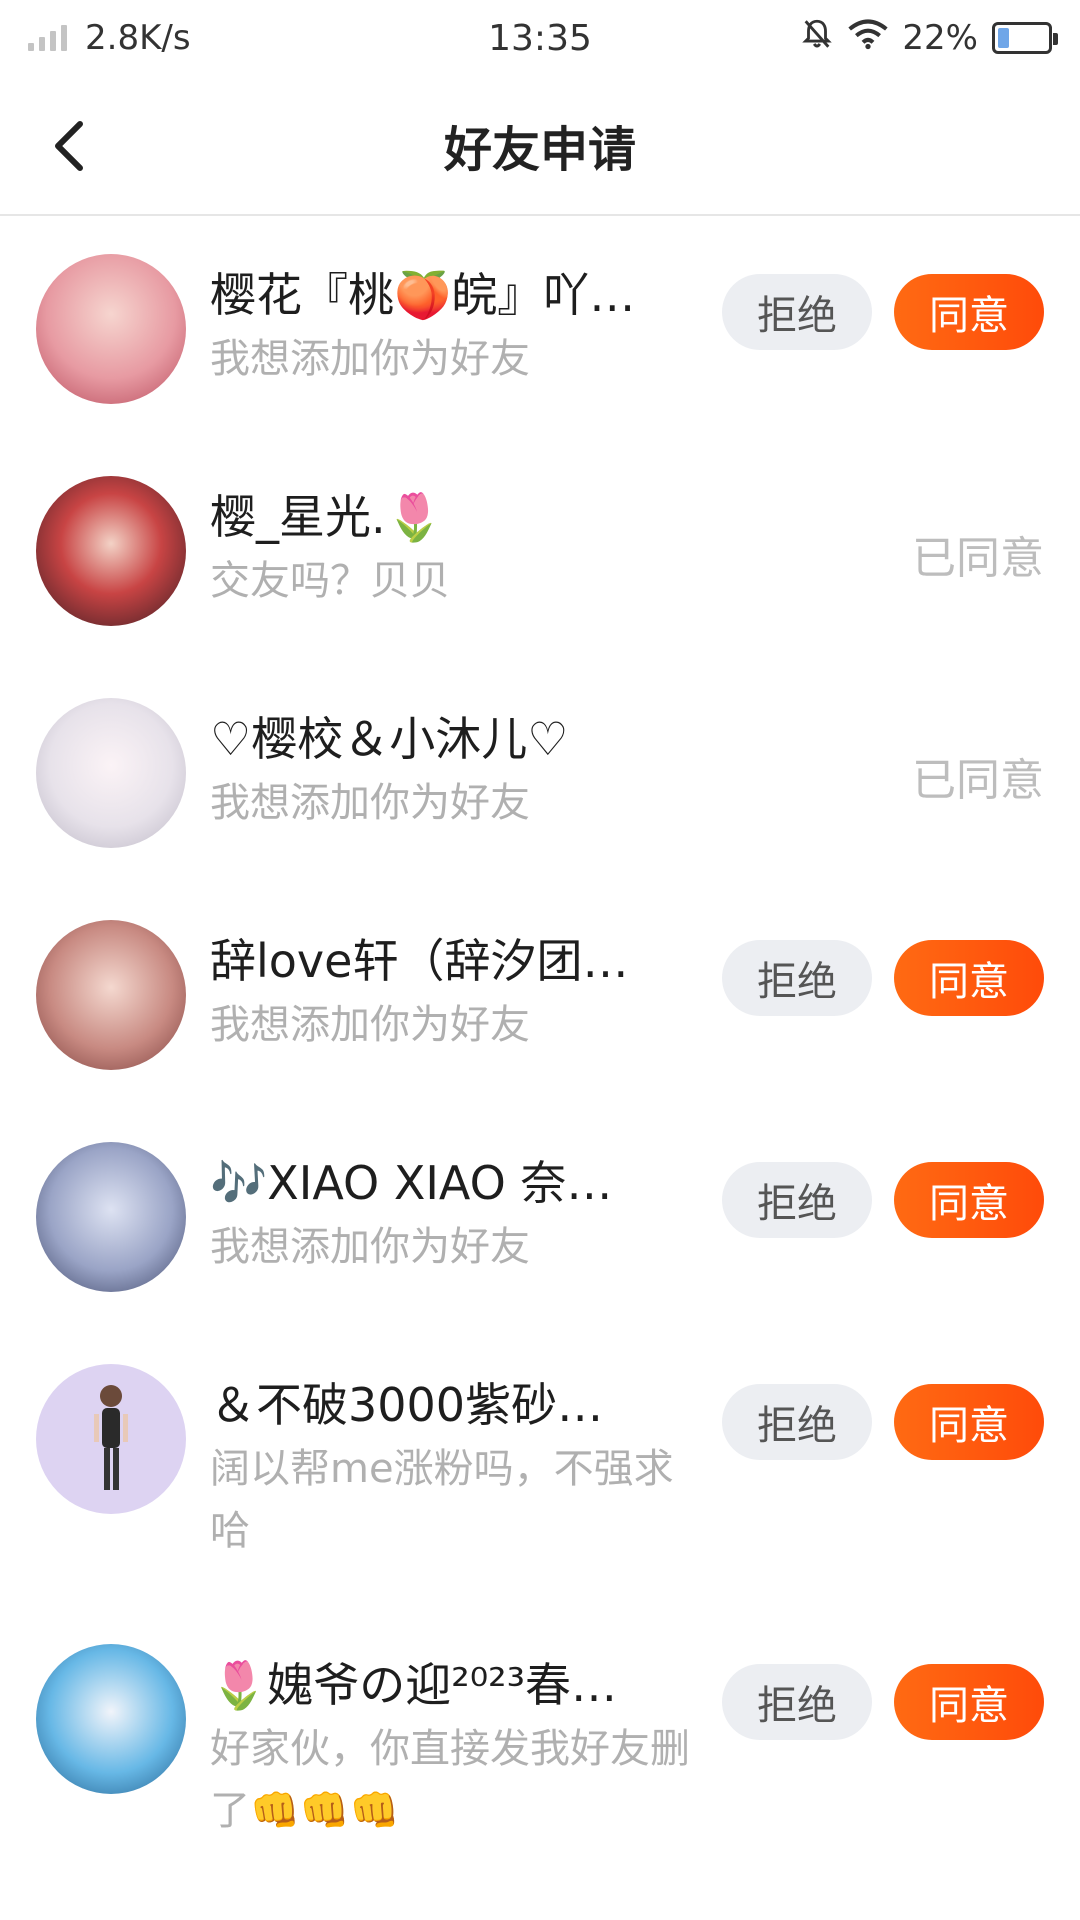 This screenshot has width=1080, height=1920. I want to click on request-name: 樱_星光.🌷, so click(326, 517).